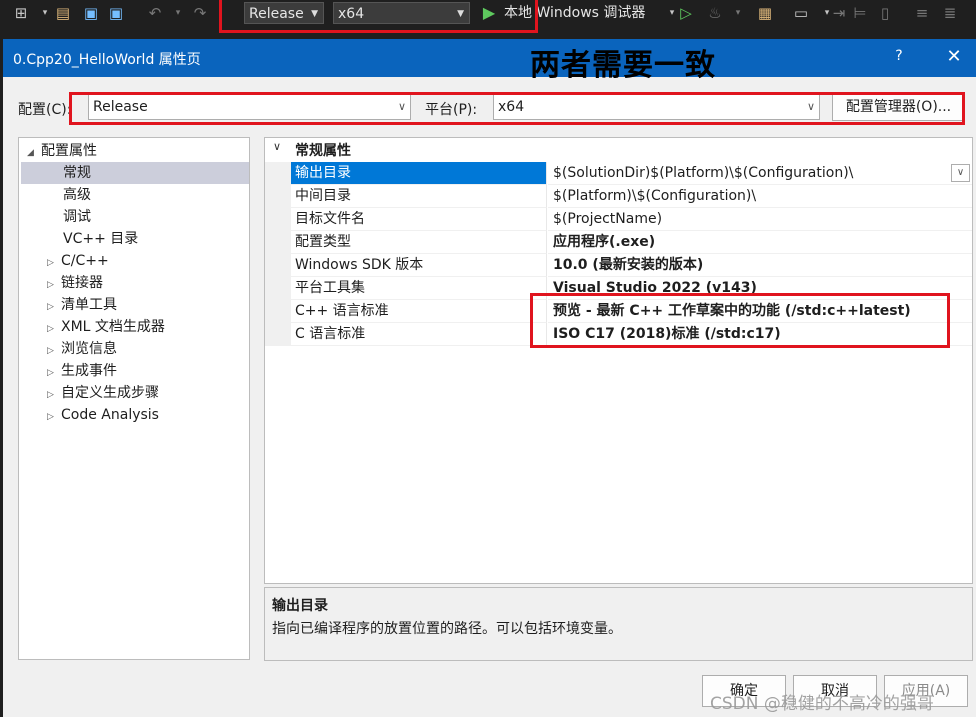 This screenshot has width=976, height=717. Describe the element at coordinates (82, 305) in the screenshot. I see `tree-item-manifest-tool: ▷ 清单工具` at that location.